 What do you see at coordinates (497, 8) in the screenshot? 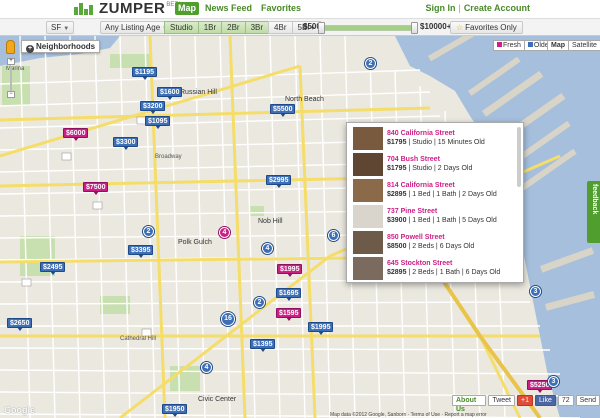
I see `create-account-link: Create Account` at bounding box center [497, 8].